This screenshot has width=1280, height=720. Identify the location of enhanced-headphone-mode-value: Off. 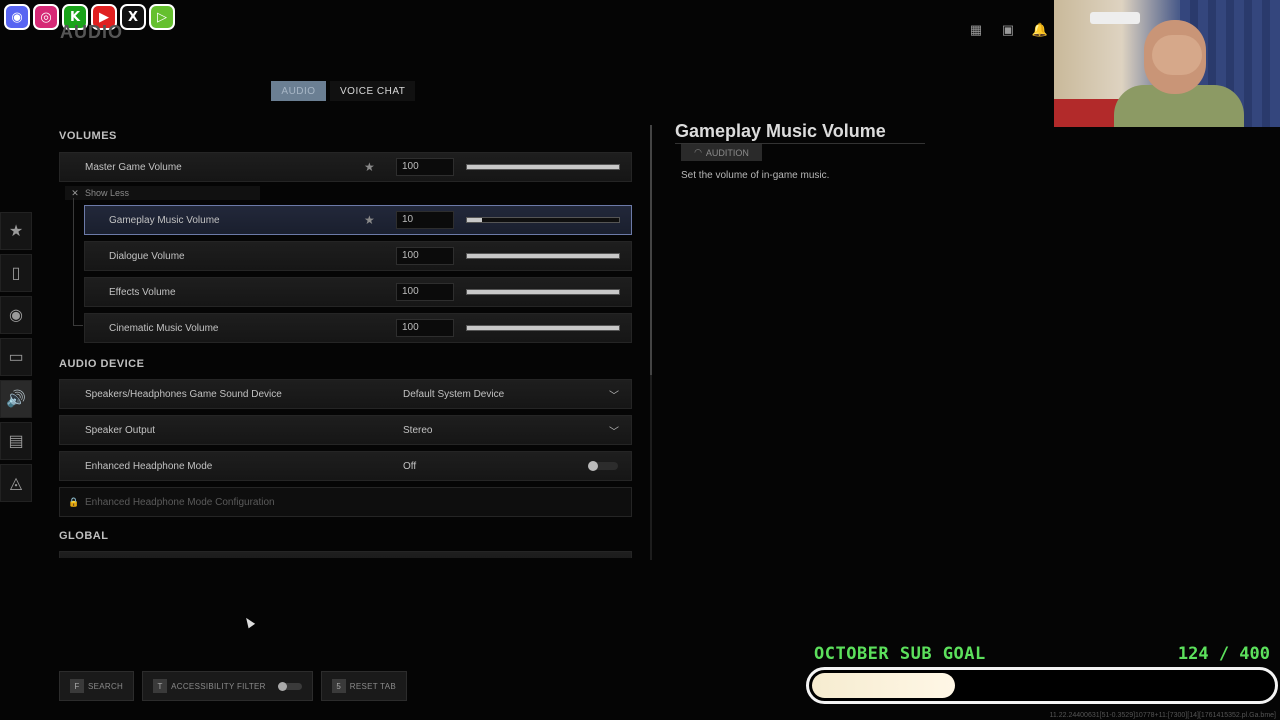
(410, 466).